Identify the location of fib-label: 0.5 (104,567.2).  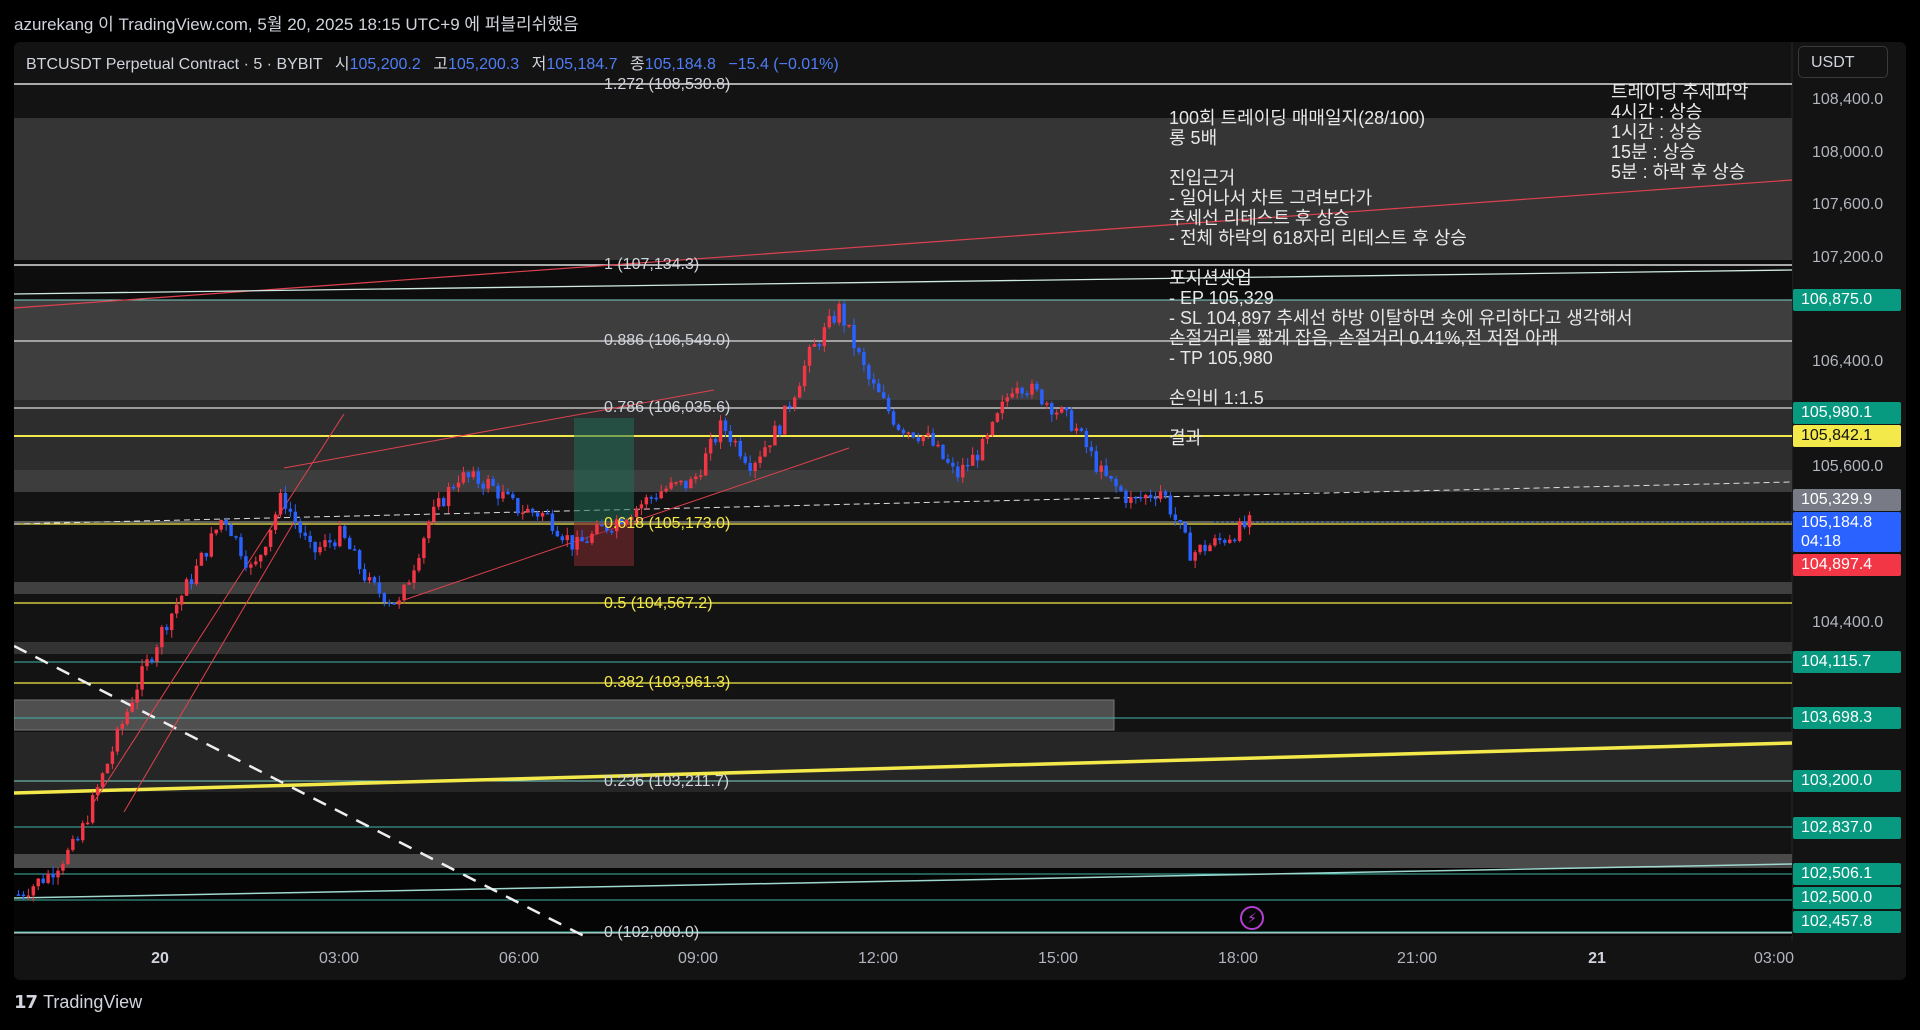
(658, 603).